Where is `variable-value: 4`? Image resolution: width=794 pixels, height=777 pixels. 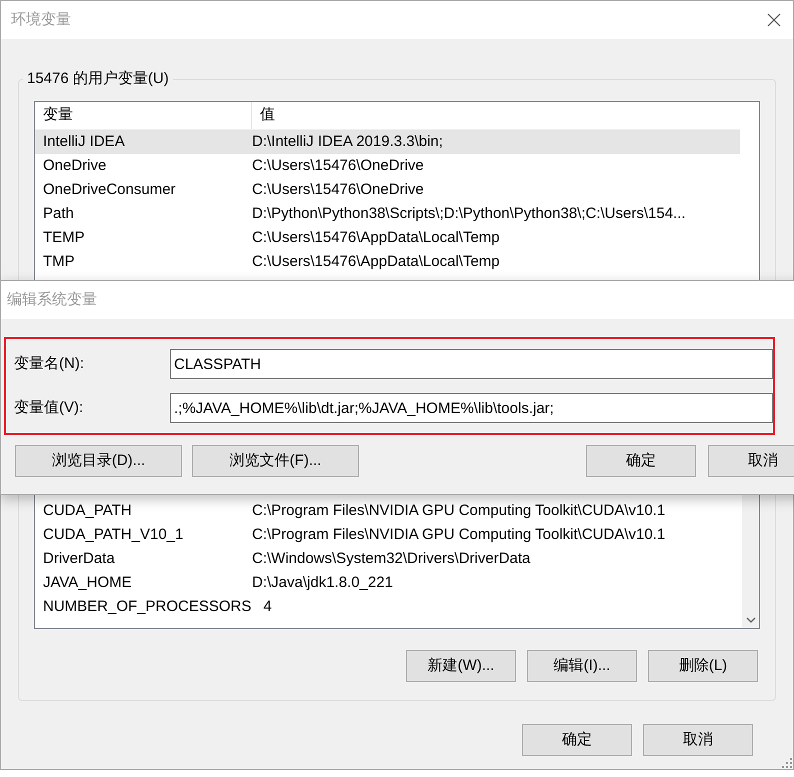
variable-value: 4 is located at coordinates (267, 606).